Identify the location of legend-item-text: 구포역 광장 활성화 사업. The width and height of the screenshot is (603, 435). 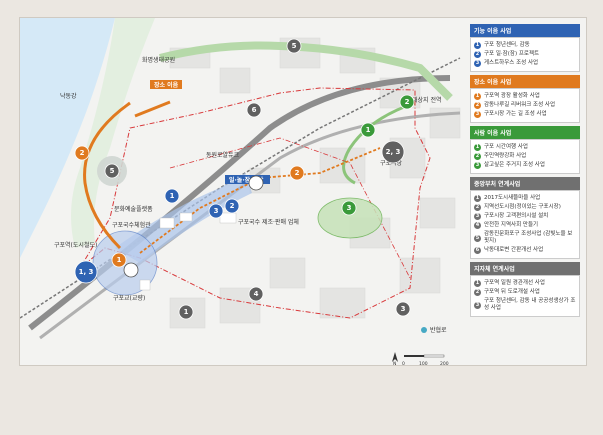
(512, 96).